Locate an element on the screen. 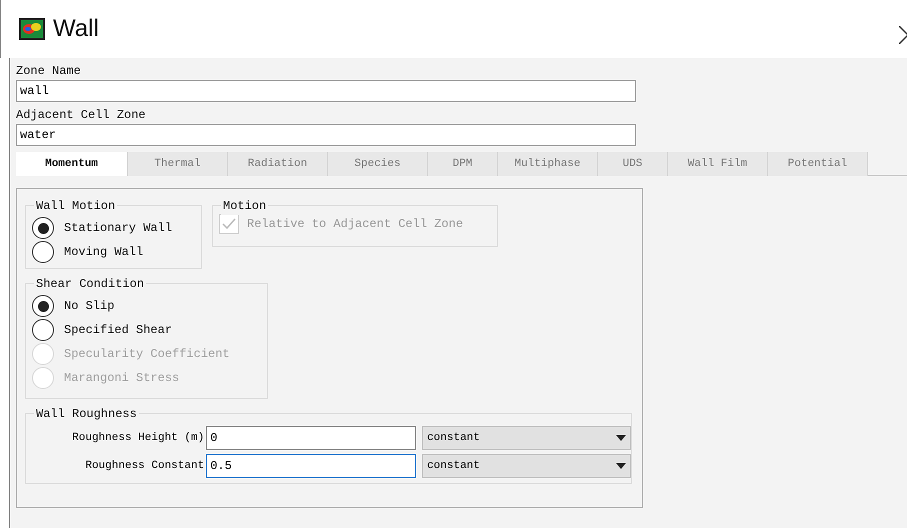 This screenshot has height=528, width=907. zone-name-field: wall is located at coordinates (326, 91).